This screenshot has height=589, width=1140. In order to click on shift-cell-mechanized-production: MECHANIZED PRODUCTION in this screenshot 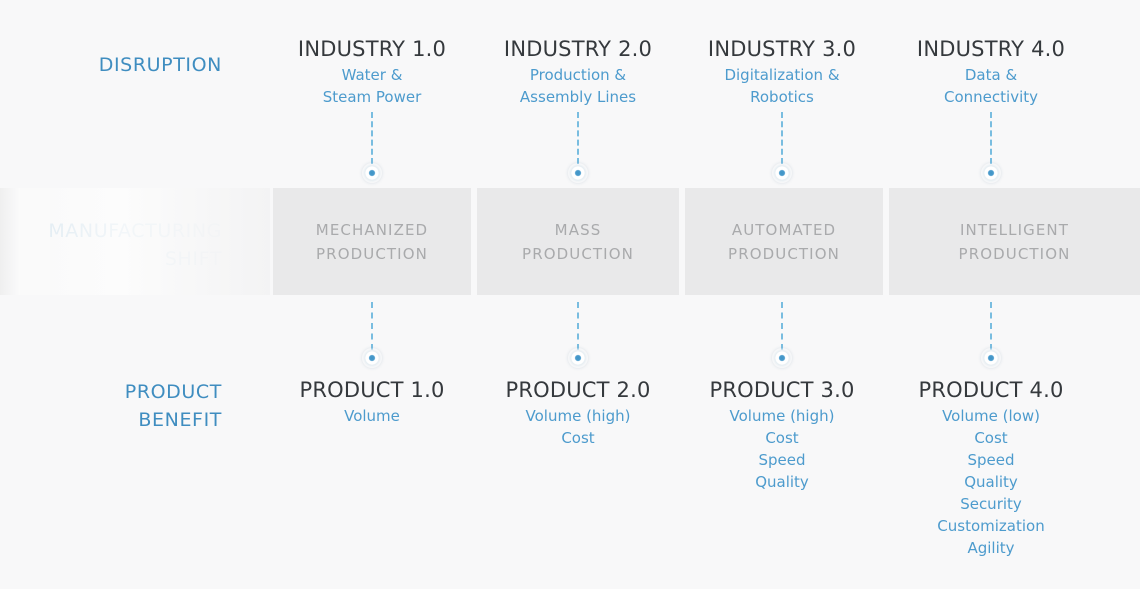, I will do `click(372, 241)`.